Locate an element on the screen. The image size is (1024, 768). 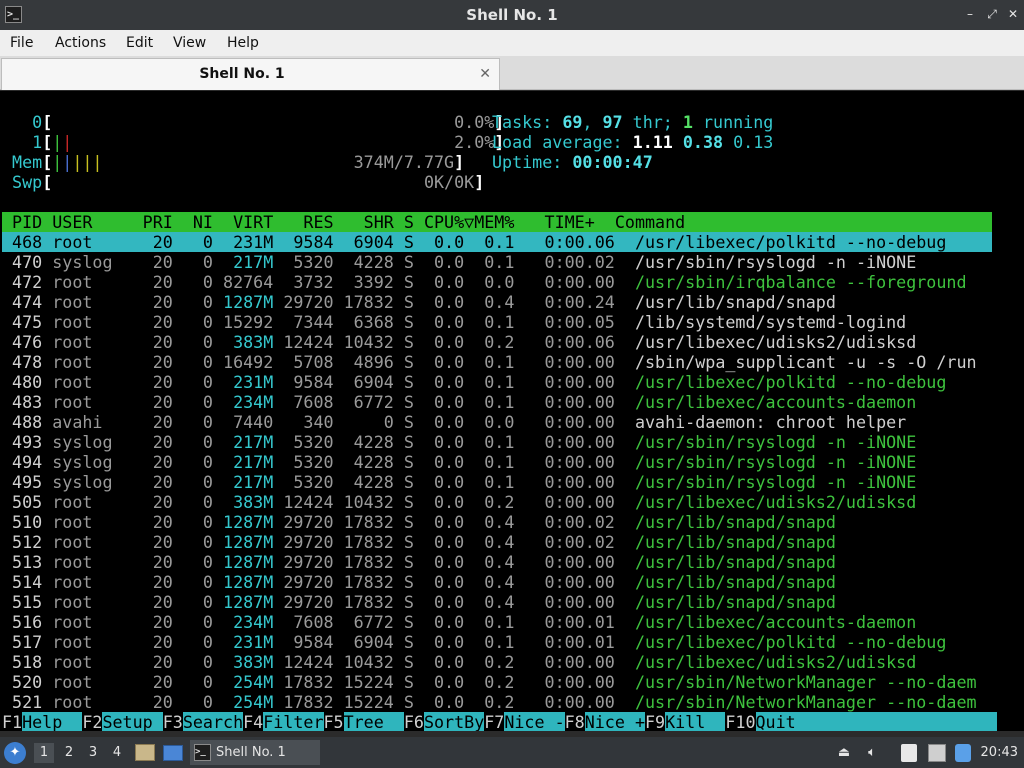
menu-view: View is located at coordinates (189, 43).